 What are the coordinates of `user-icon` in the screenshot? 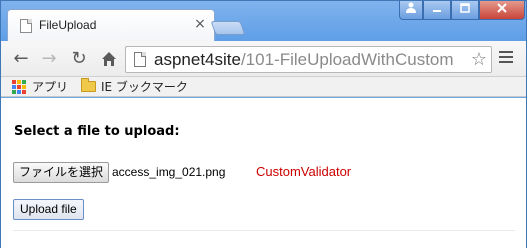 It's located at (411, 10).